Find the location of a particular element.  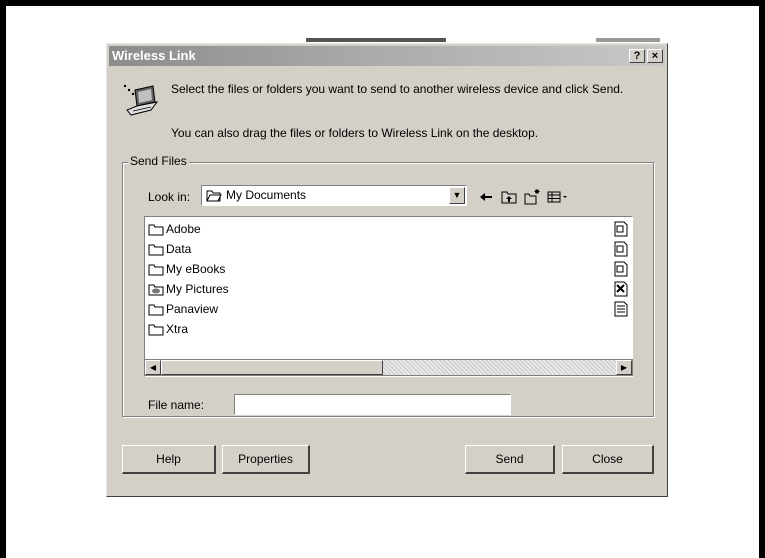

picture-folder-icon is located at coordinates (156, 290).